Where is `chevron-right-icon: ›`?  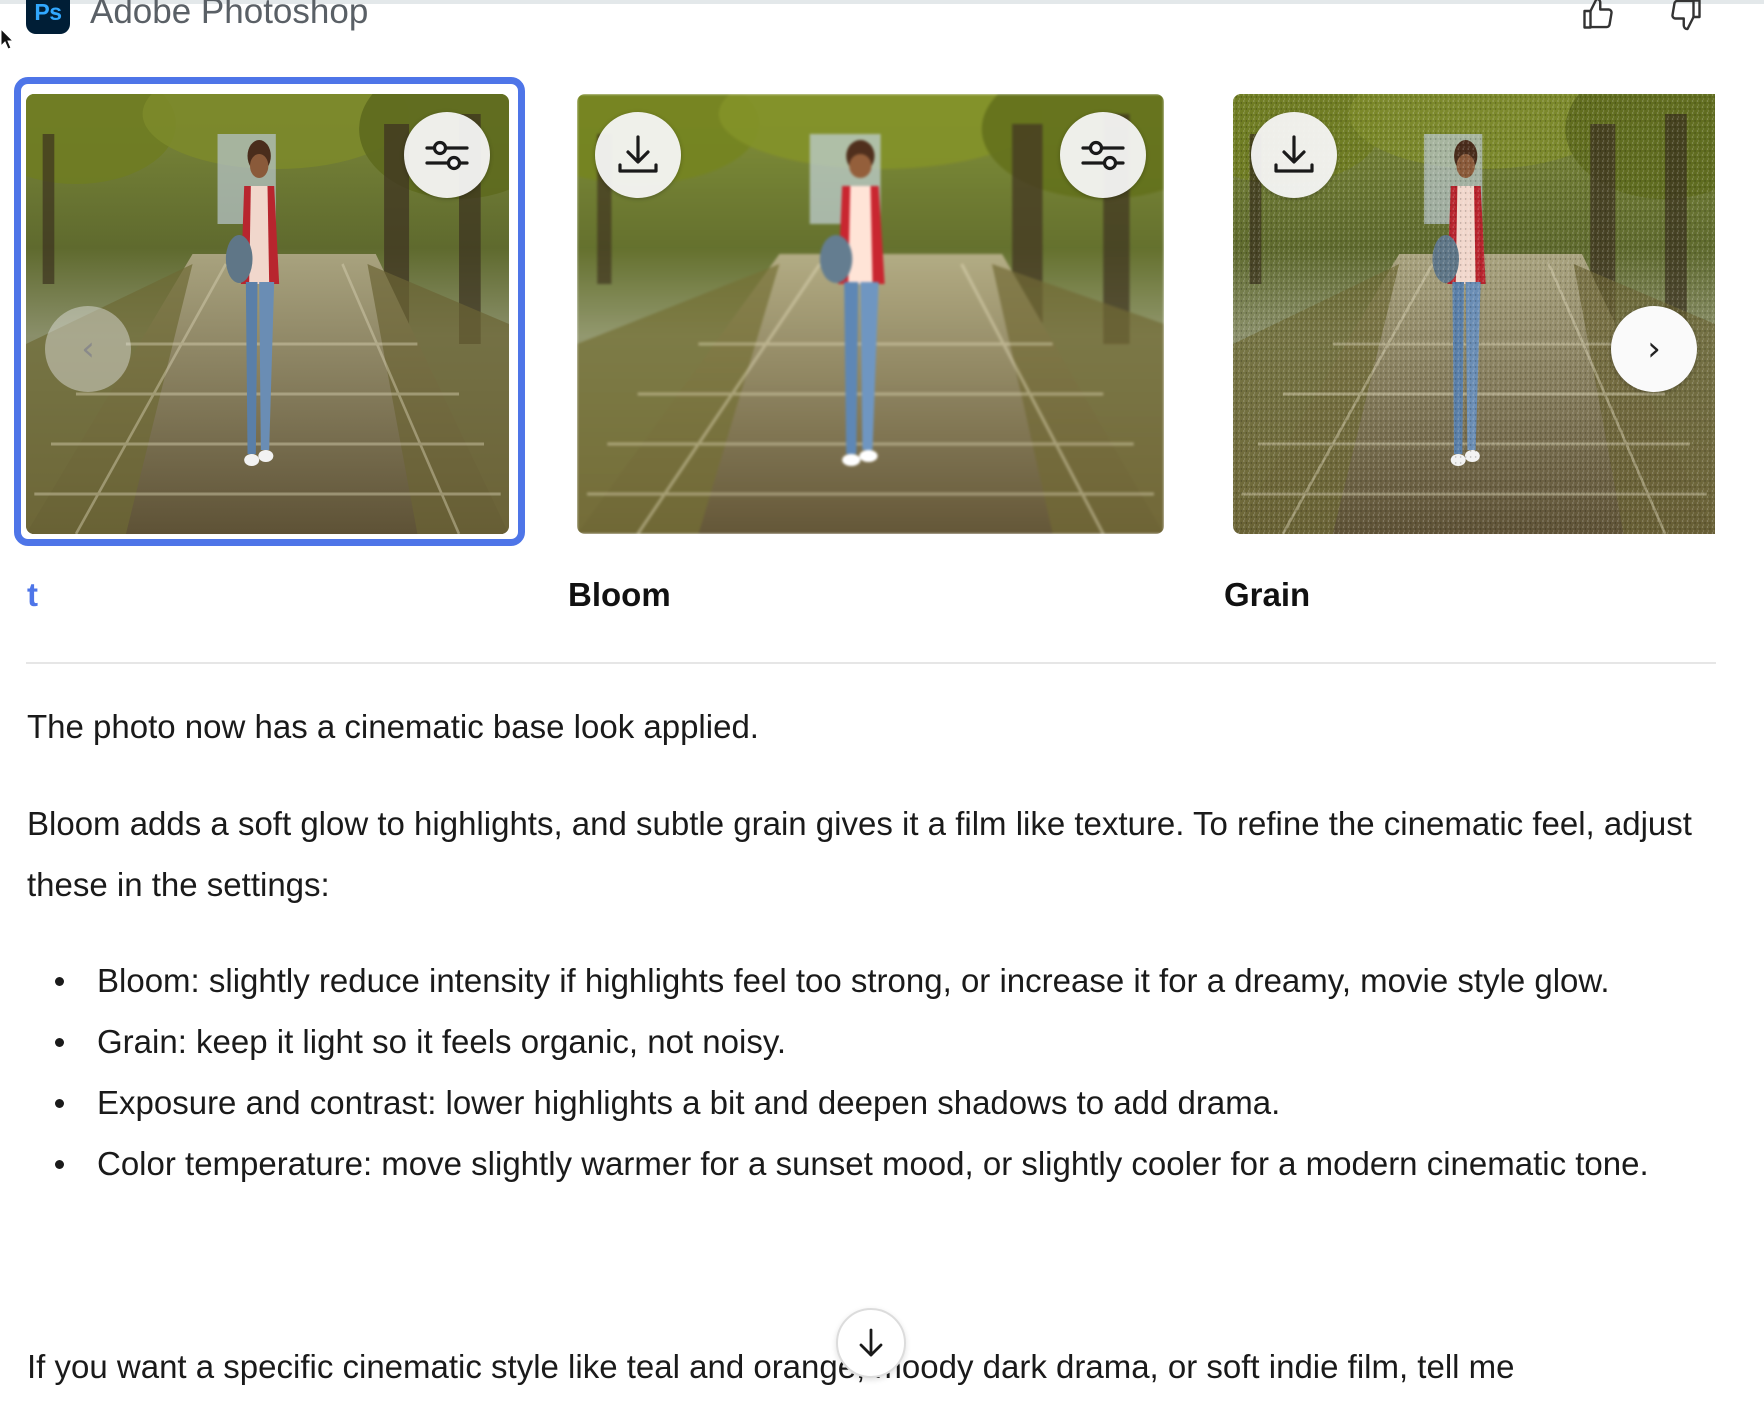 chevron-right-icon: › is located at coordinates (1654, 349).